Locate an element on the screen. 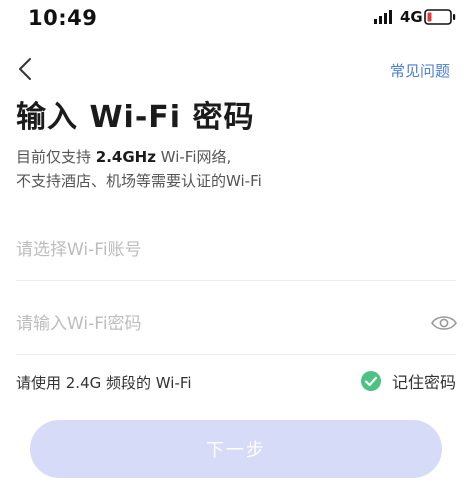 This screenshot has width=472, height=481. band-hint: 请使用 2.4G 频段的 Wi-Fi is located at coordinates (104, 383).